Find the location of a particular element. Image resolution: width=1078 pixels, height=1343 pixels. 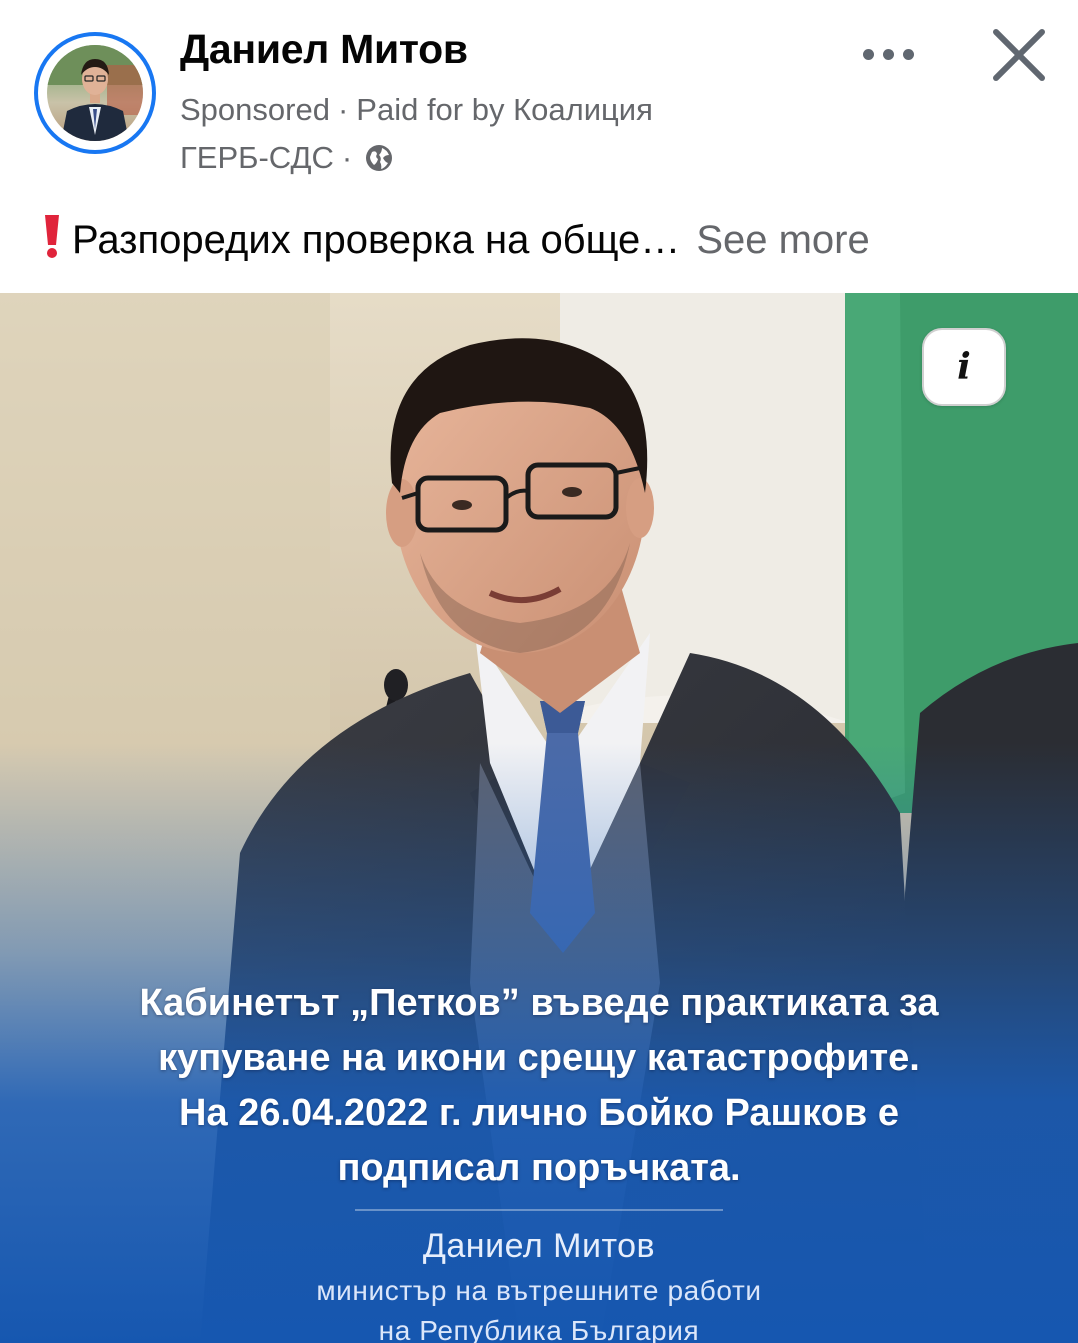

close-icon is located at coordinates (1019, 55).